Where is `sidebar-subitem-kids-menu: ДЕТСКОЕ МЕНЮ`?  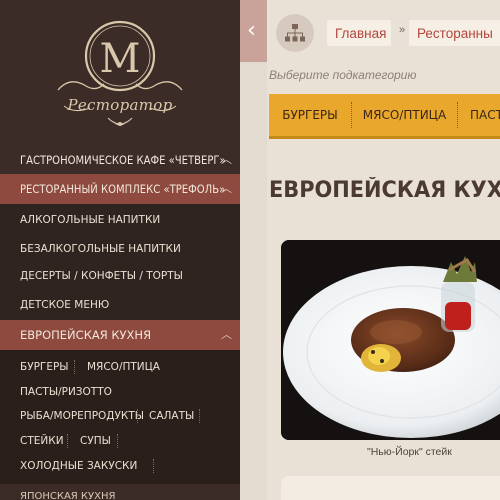 sidebar-subitem-kids-menu: ДЕТСКОЕ МЕНЮ is located at coordinates (120, 305).